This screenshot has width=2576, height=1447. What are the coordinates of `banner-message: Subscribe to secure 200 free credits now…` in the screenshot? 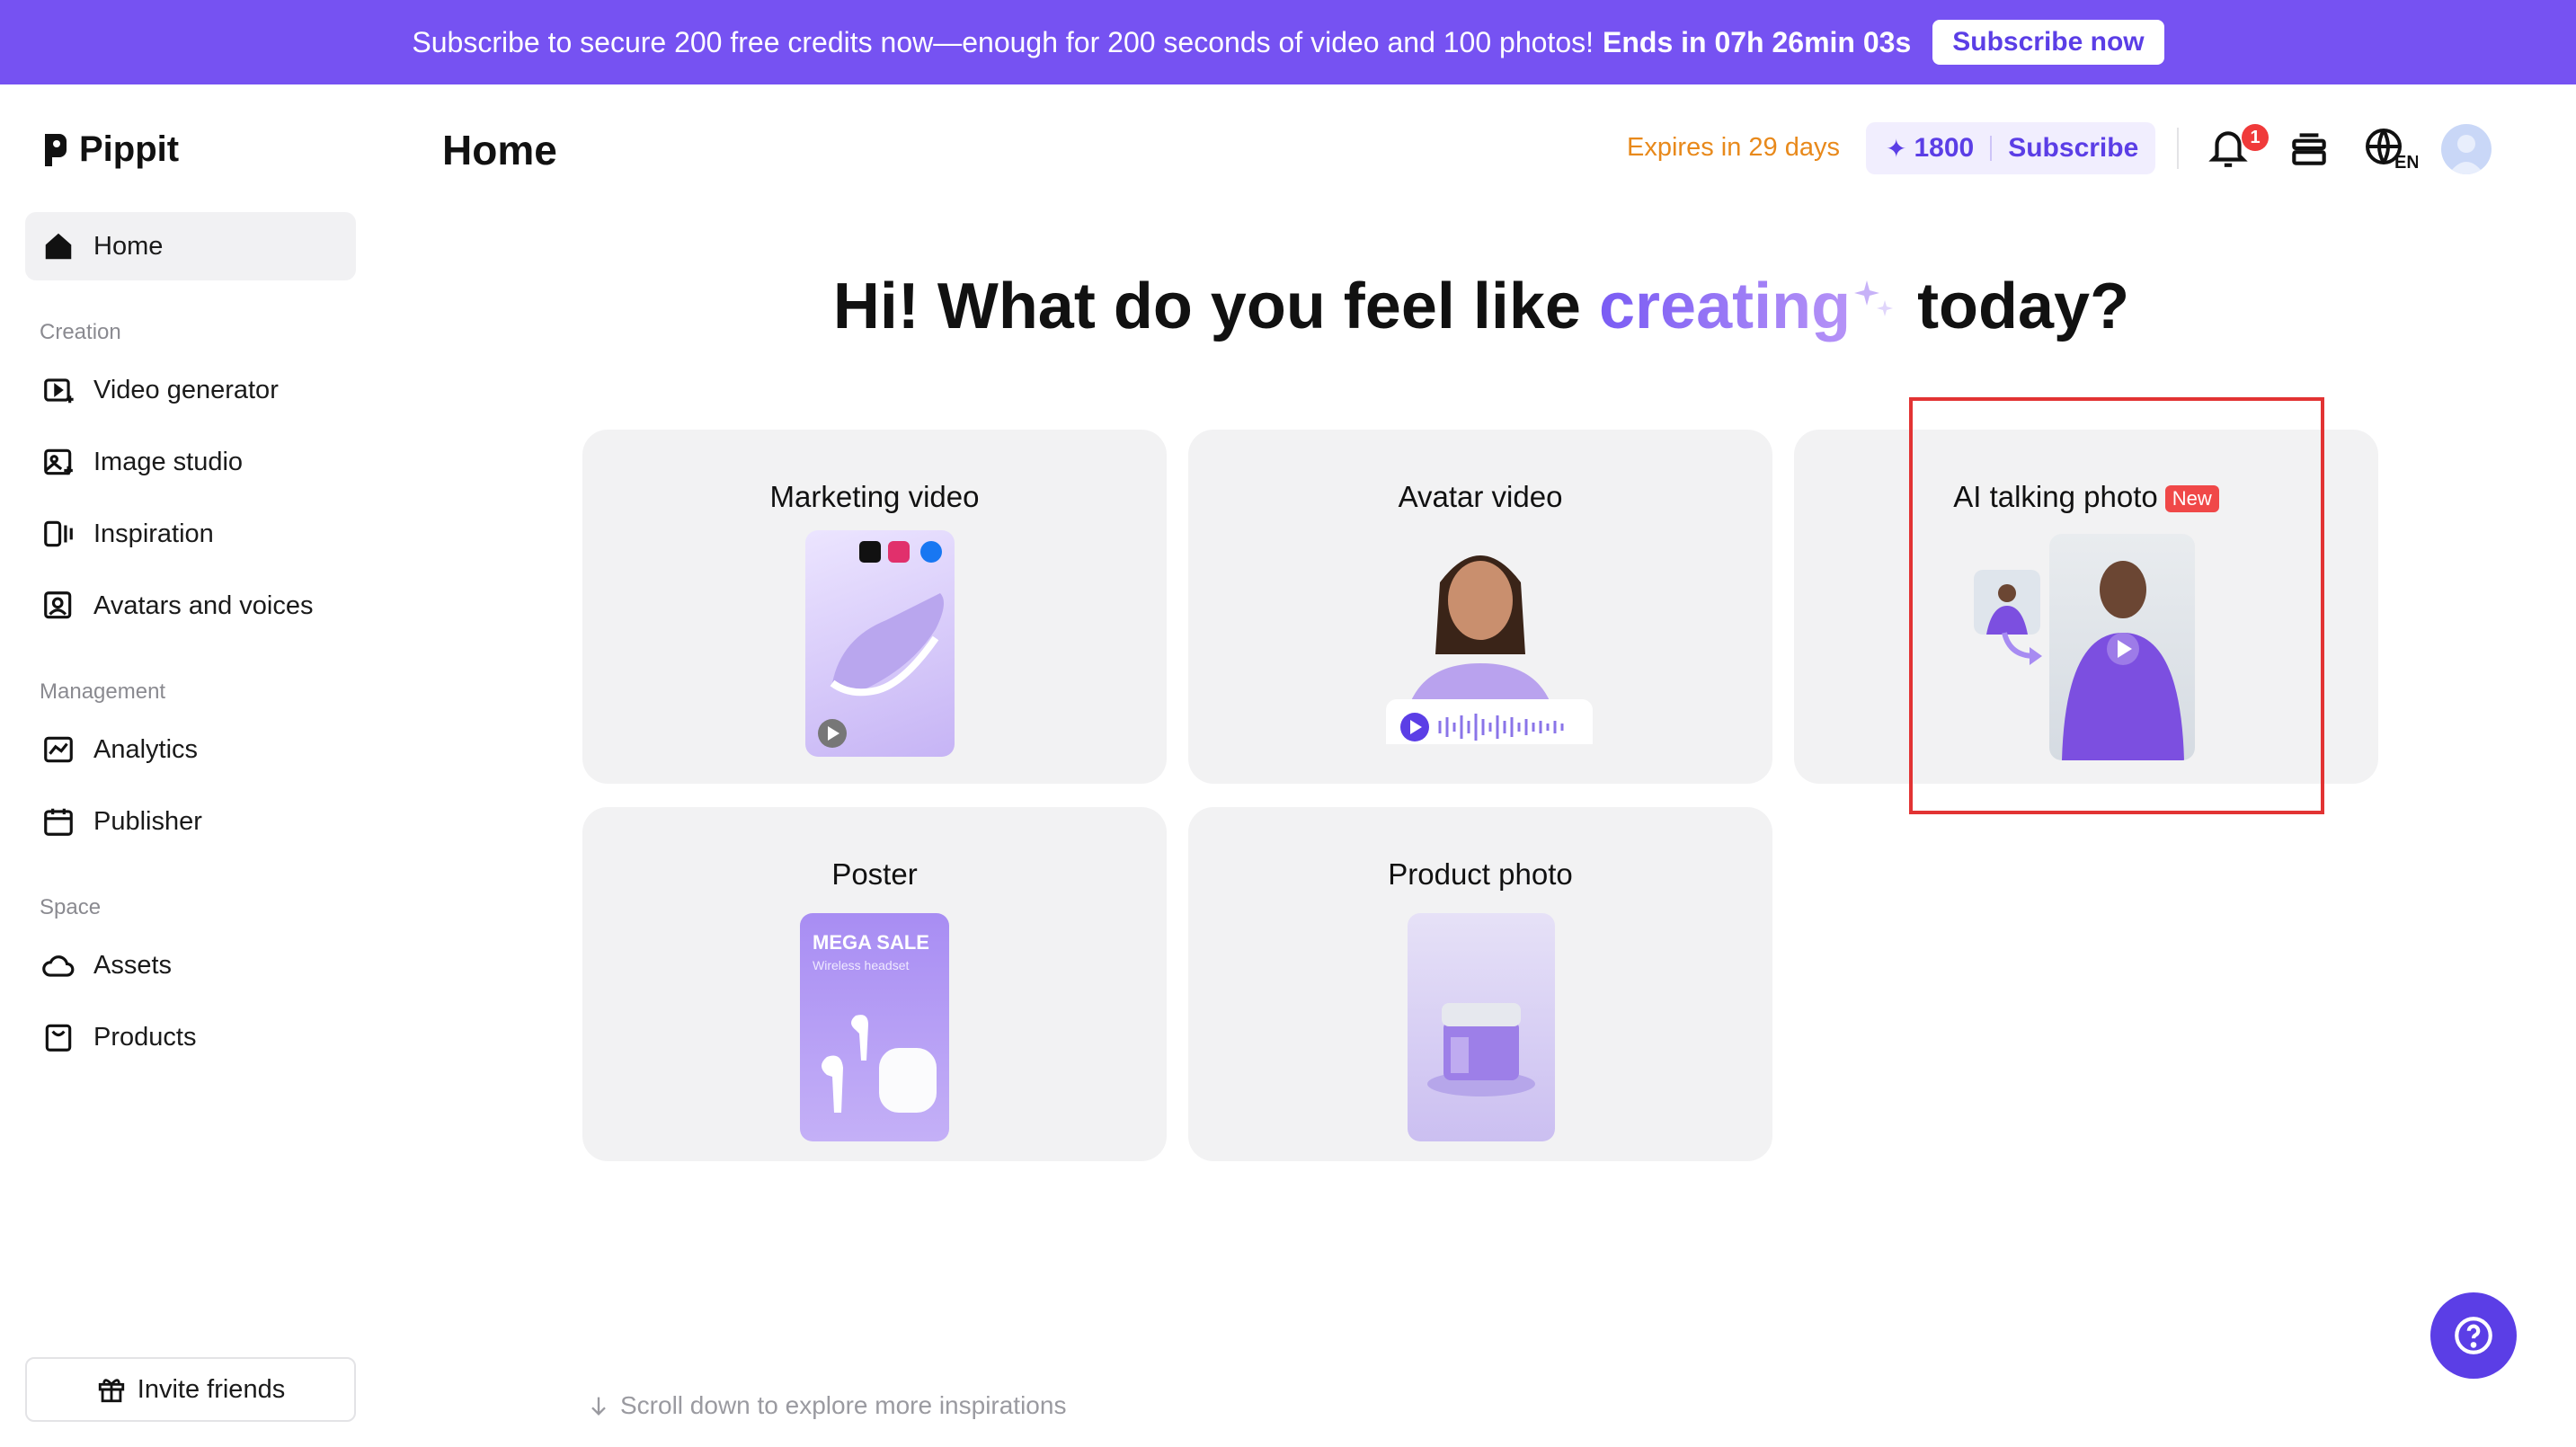 It's located at (1003, 41).